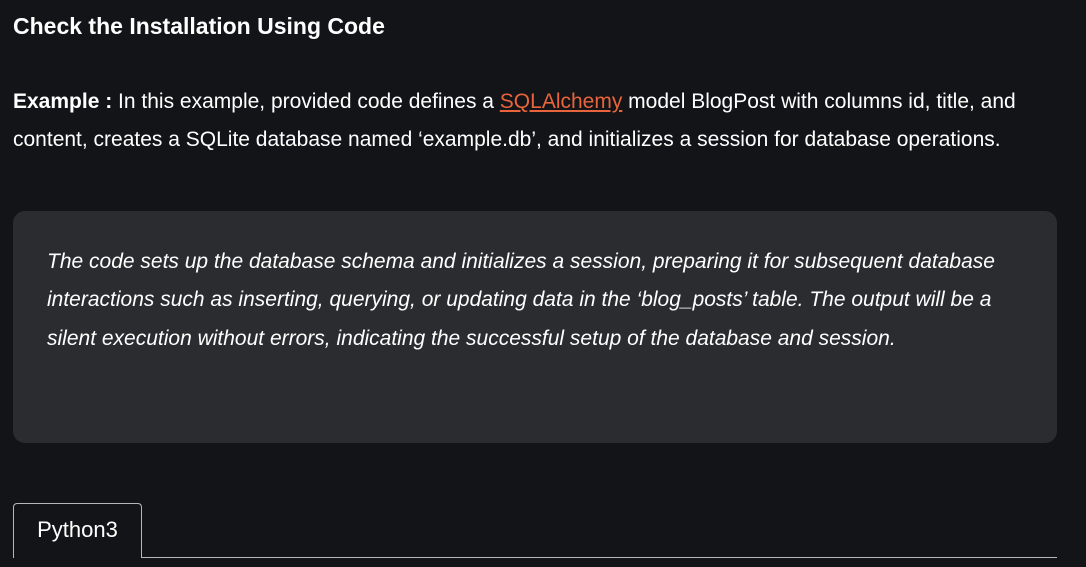 Image resolution: width=1086 pixels, height=567 pixels. What do you see at coordinates (561, 101) in the screenshot?
I see `sqlalchemy-link: SQLAlchemy` at bounding box center [561, 101].